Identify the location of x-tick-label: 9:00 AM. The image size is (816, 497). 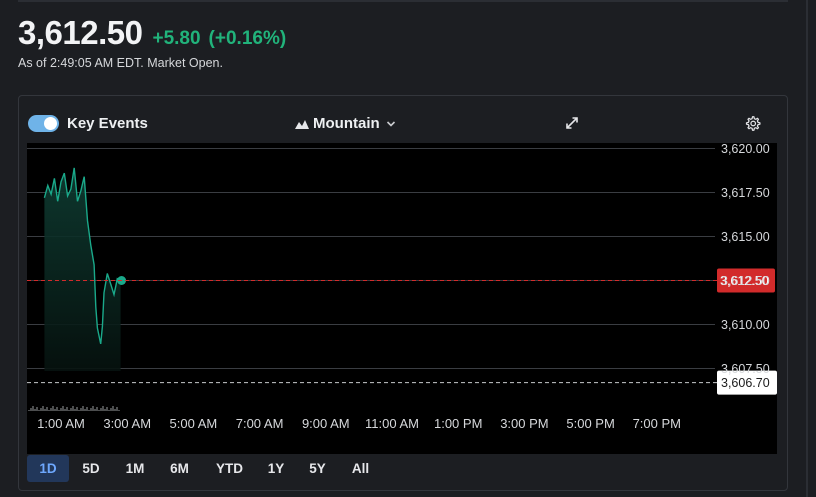
(326, 423).